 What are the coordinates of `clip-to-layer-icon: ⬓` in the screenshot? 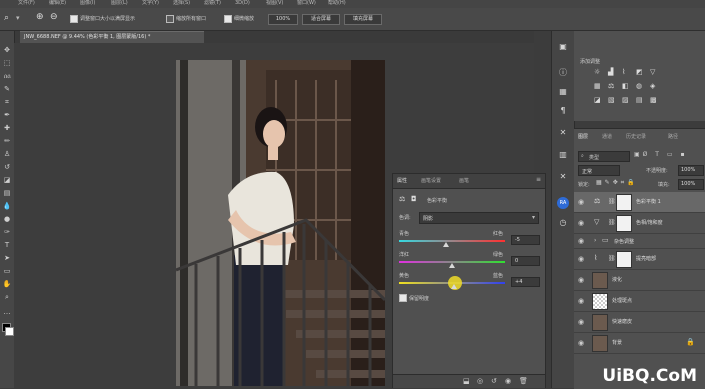 It's located at (466, 381).